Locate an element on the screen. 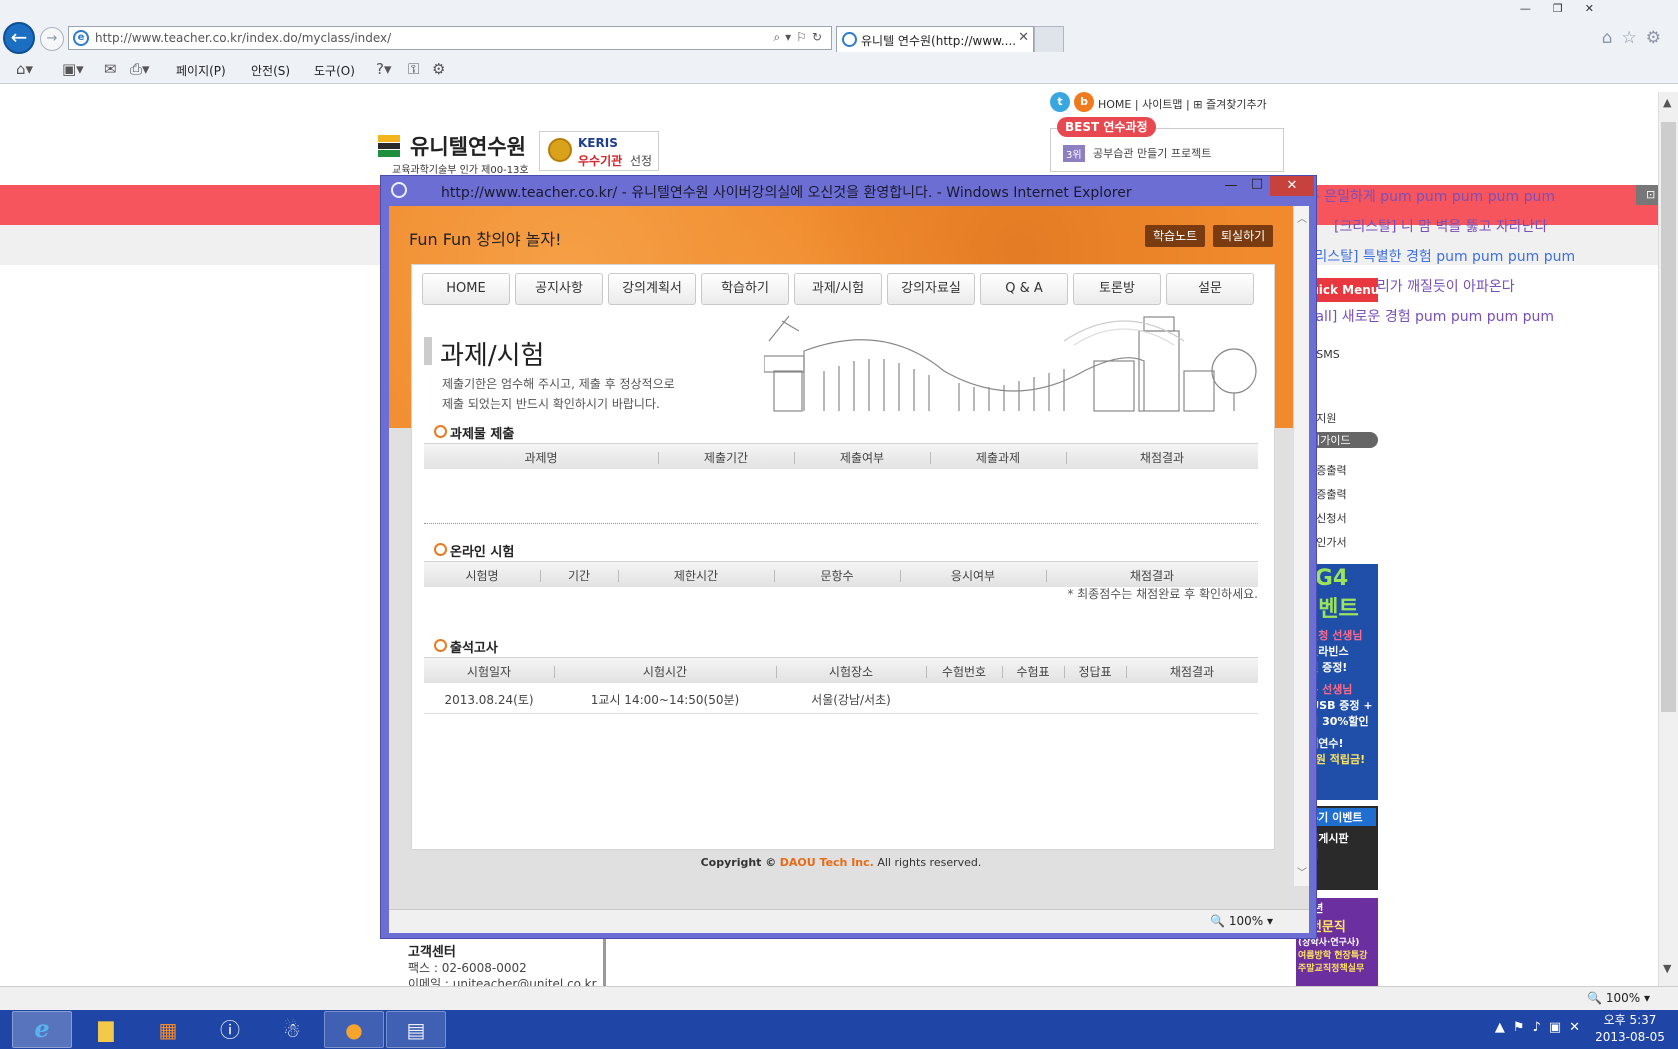 The image size is (1678, 1049). page-title: 과제/시험 is located at coordinates (492, 356).